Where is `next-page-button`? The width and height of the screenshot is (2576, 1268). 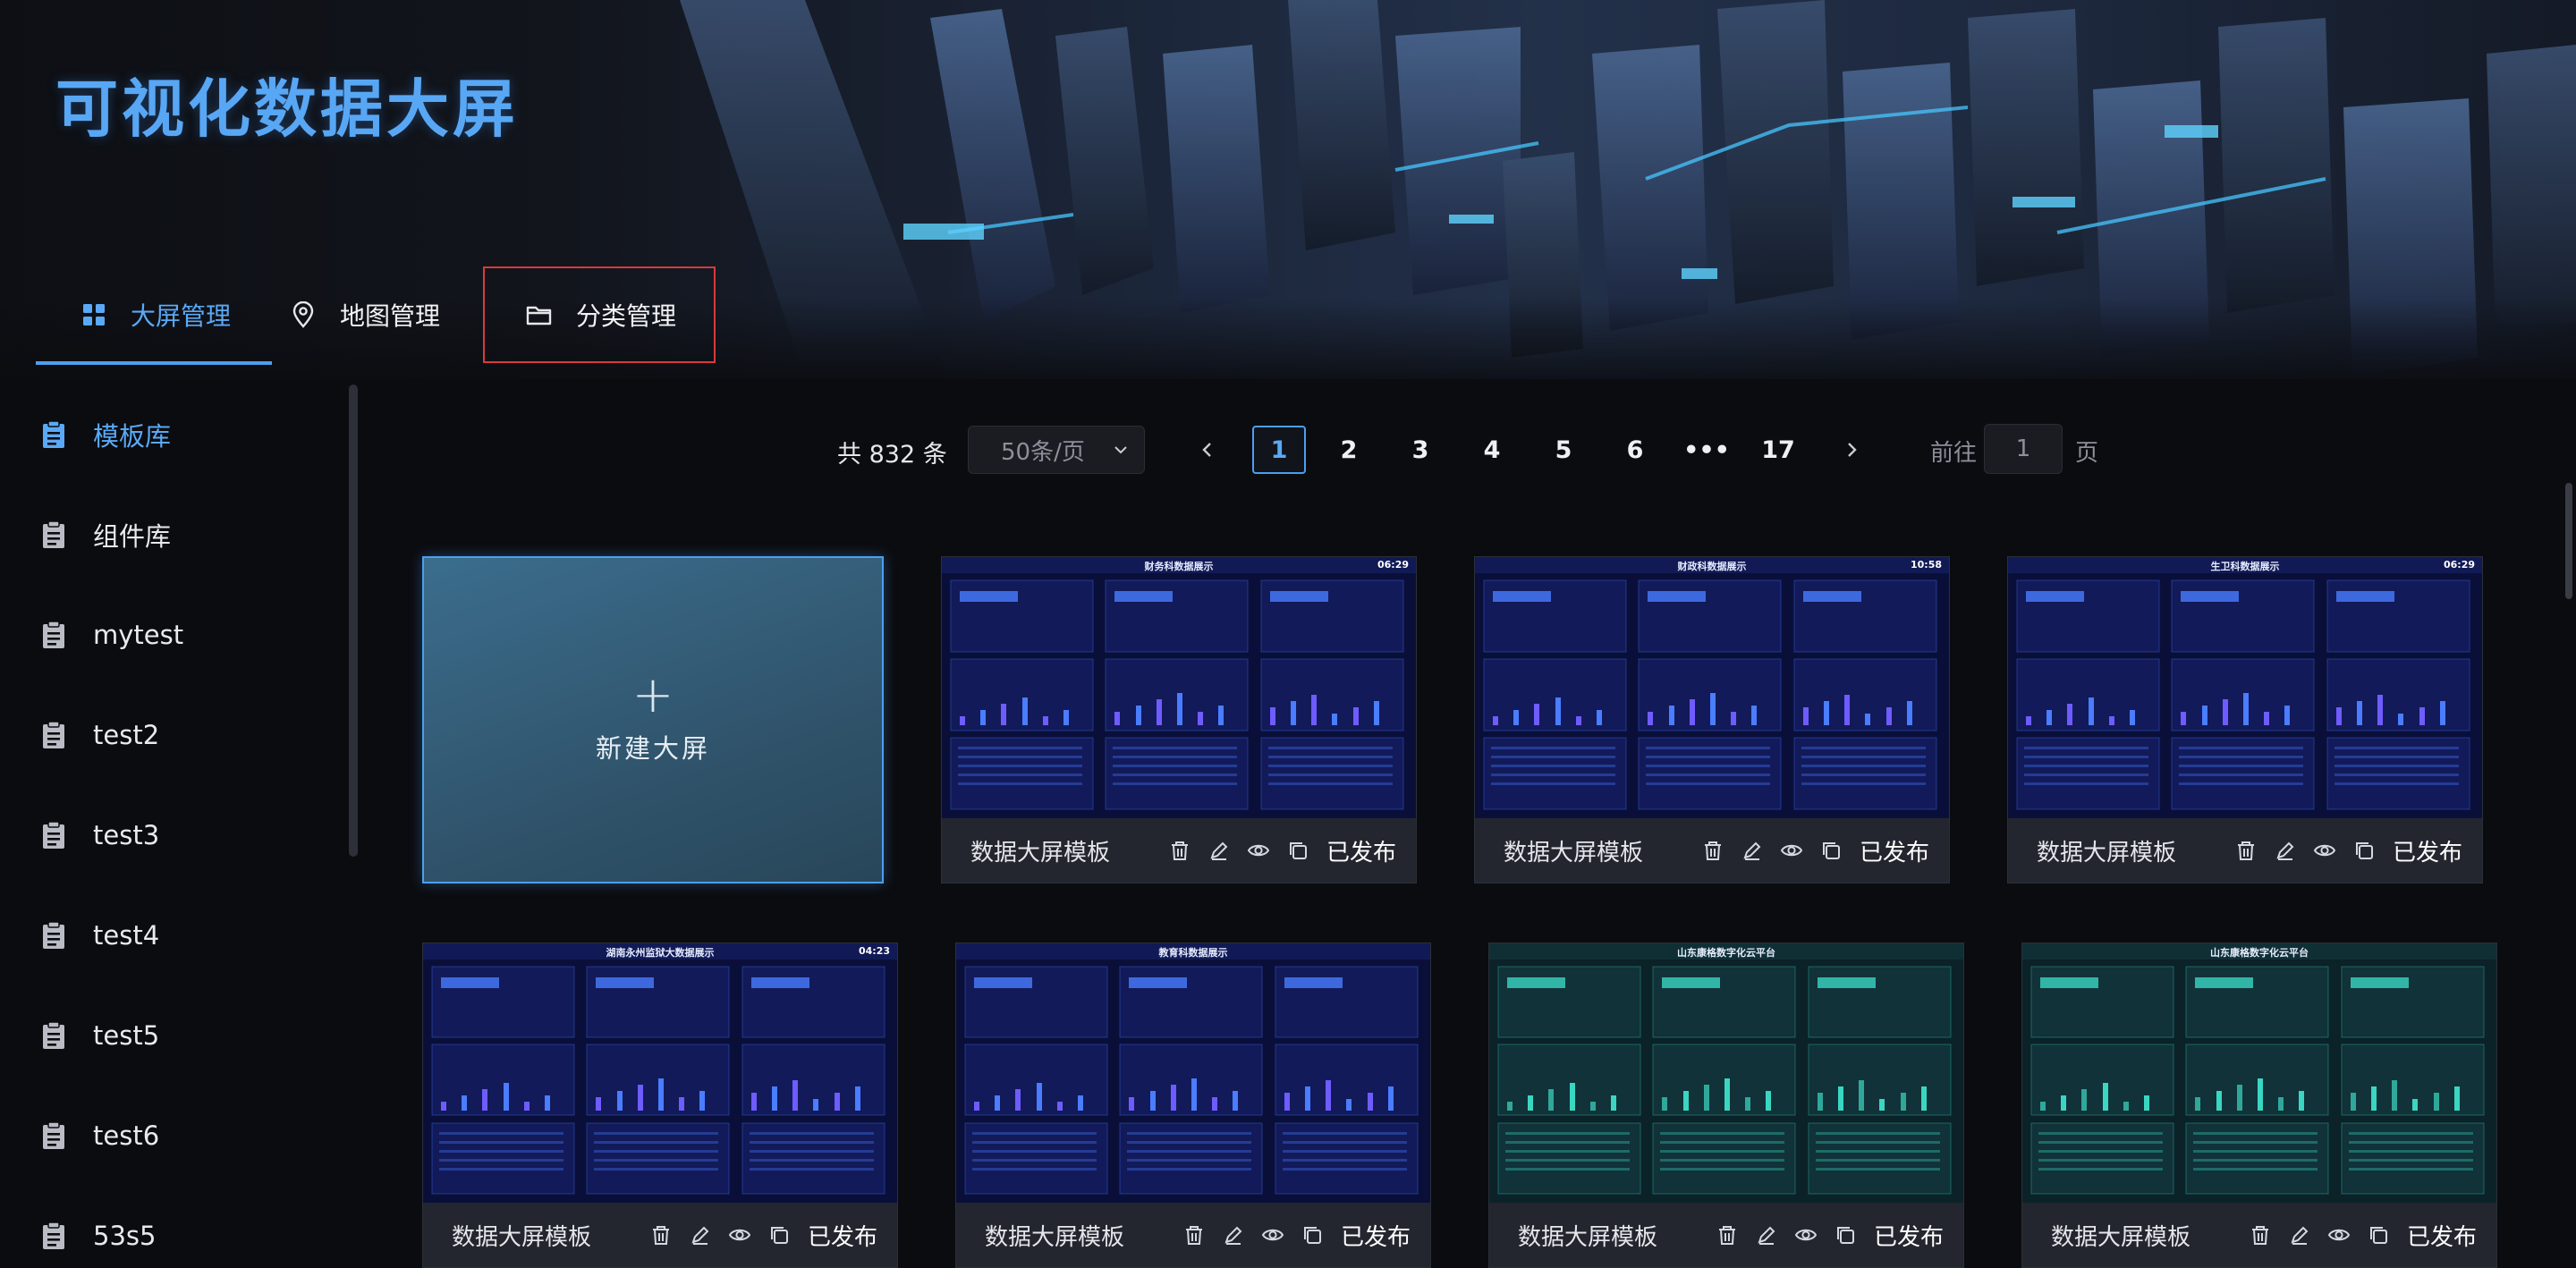 next-page-button is located at coordinates (1851, 450).